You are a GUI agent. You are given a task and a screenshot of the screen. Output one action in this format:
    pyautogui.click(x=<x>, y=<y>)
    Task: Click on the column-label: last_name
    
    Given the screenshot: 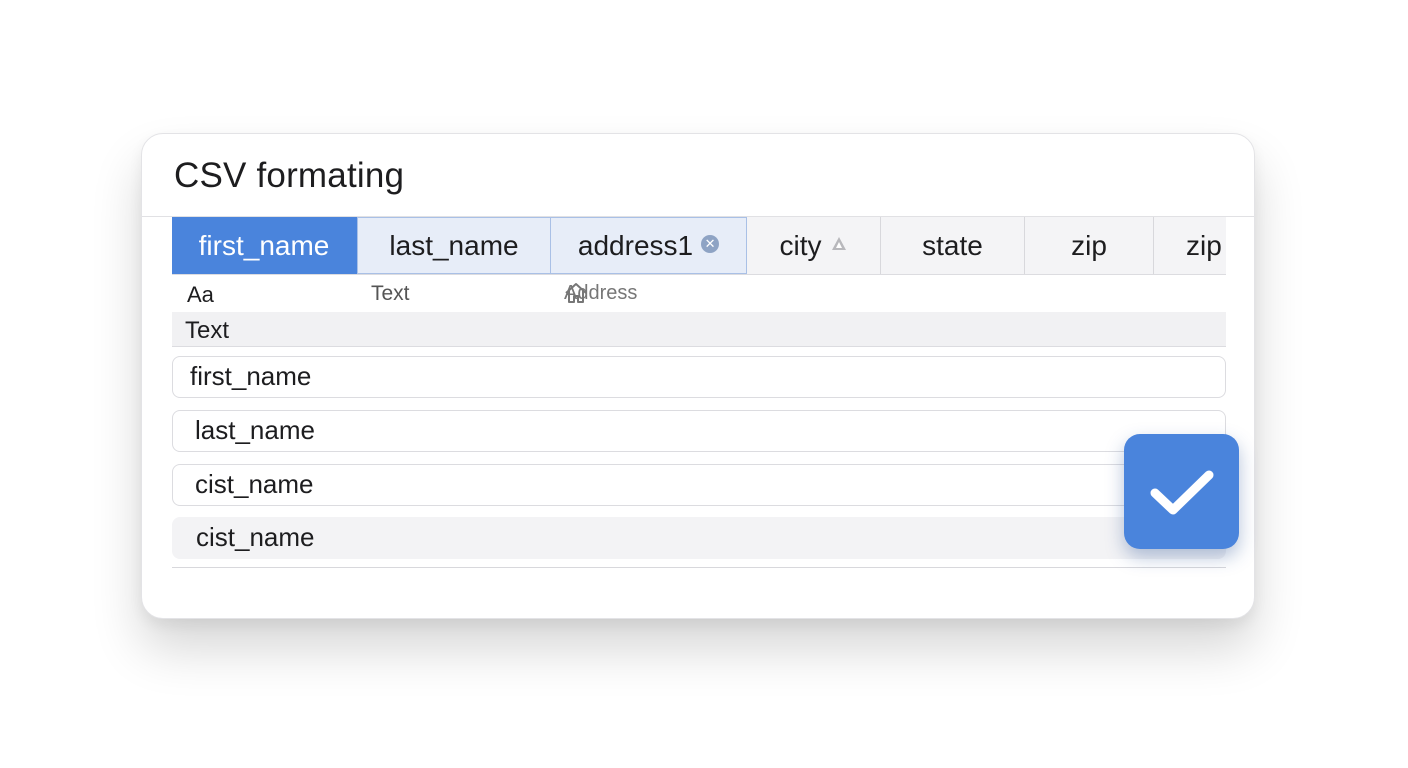 What is the action you would take?
    pyautogui.click(x=454, y=245)
    